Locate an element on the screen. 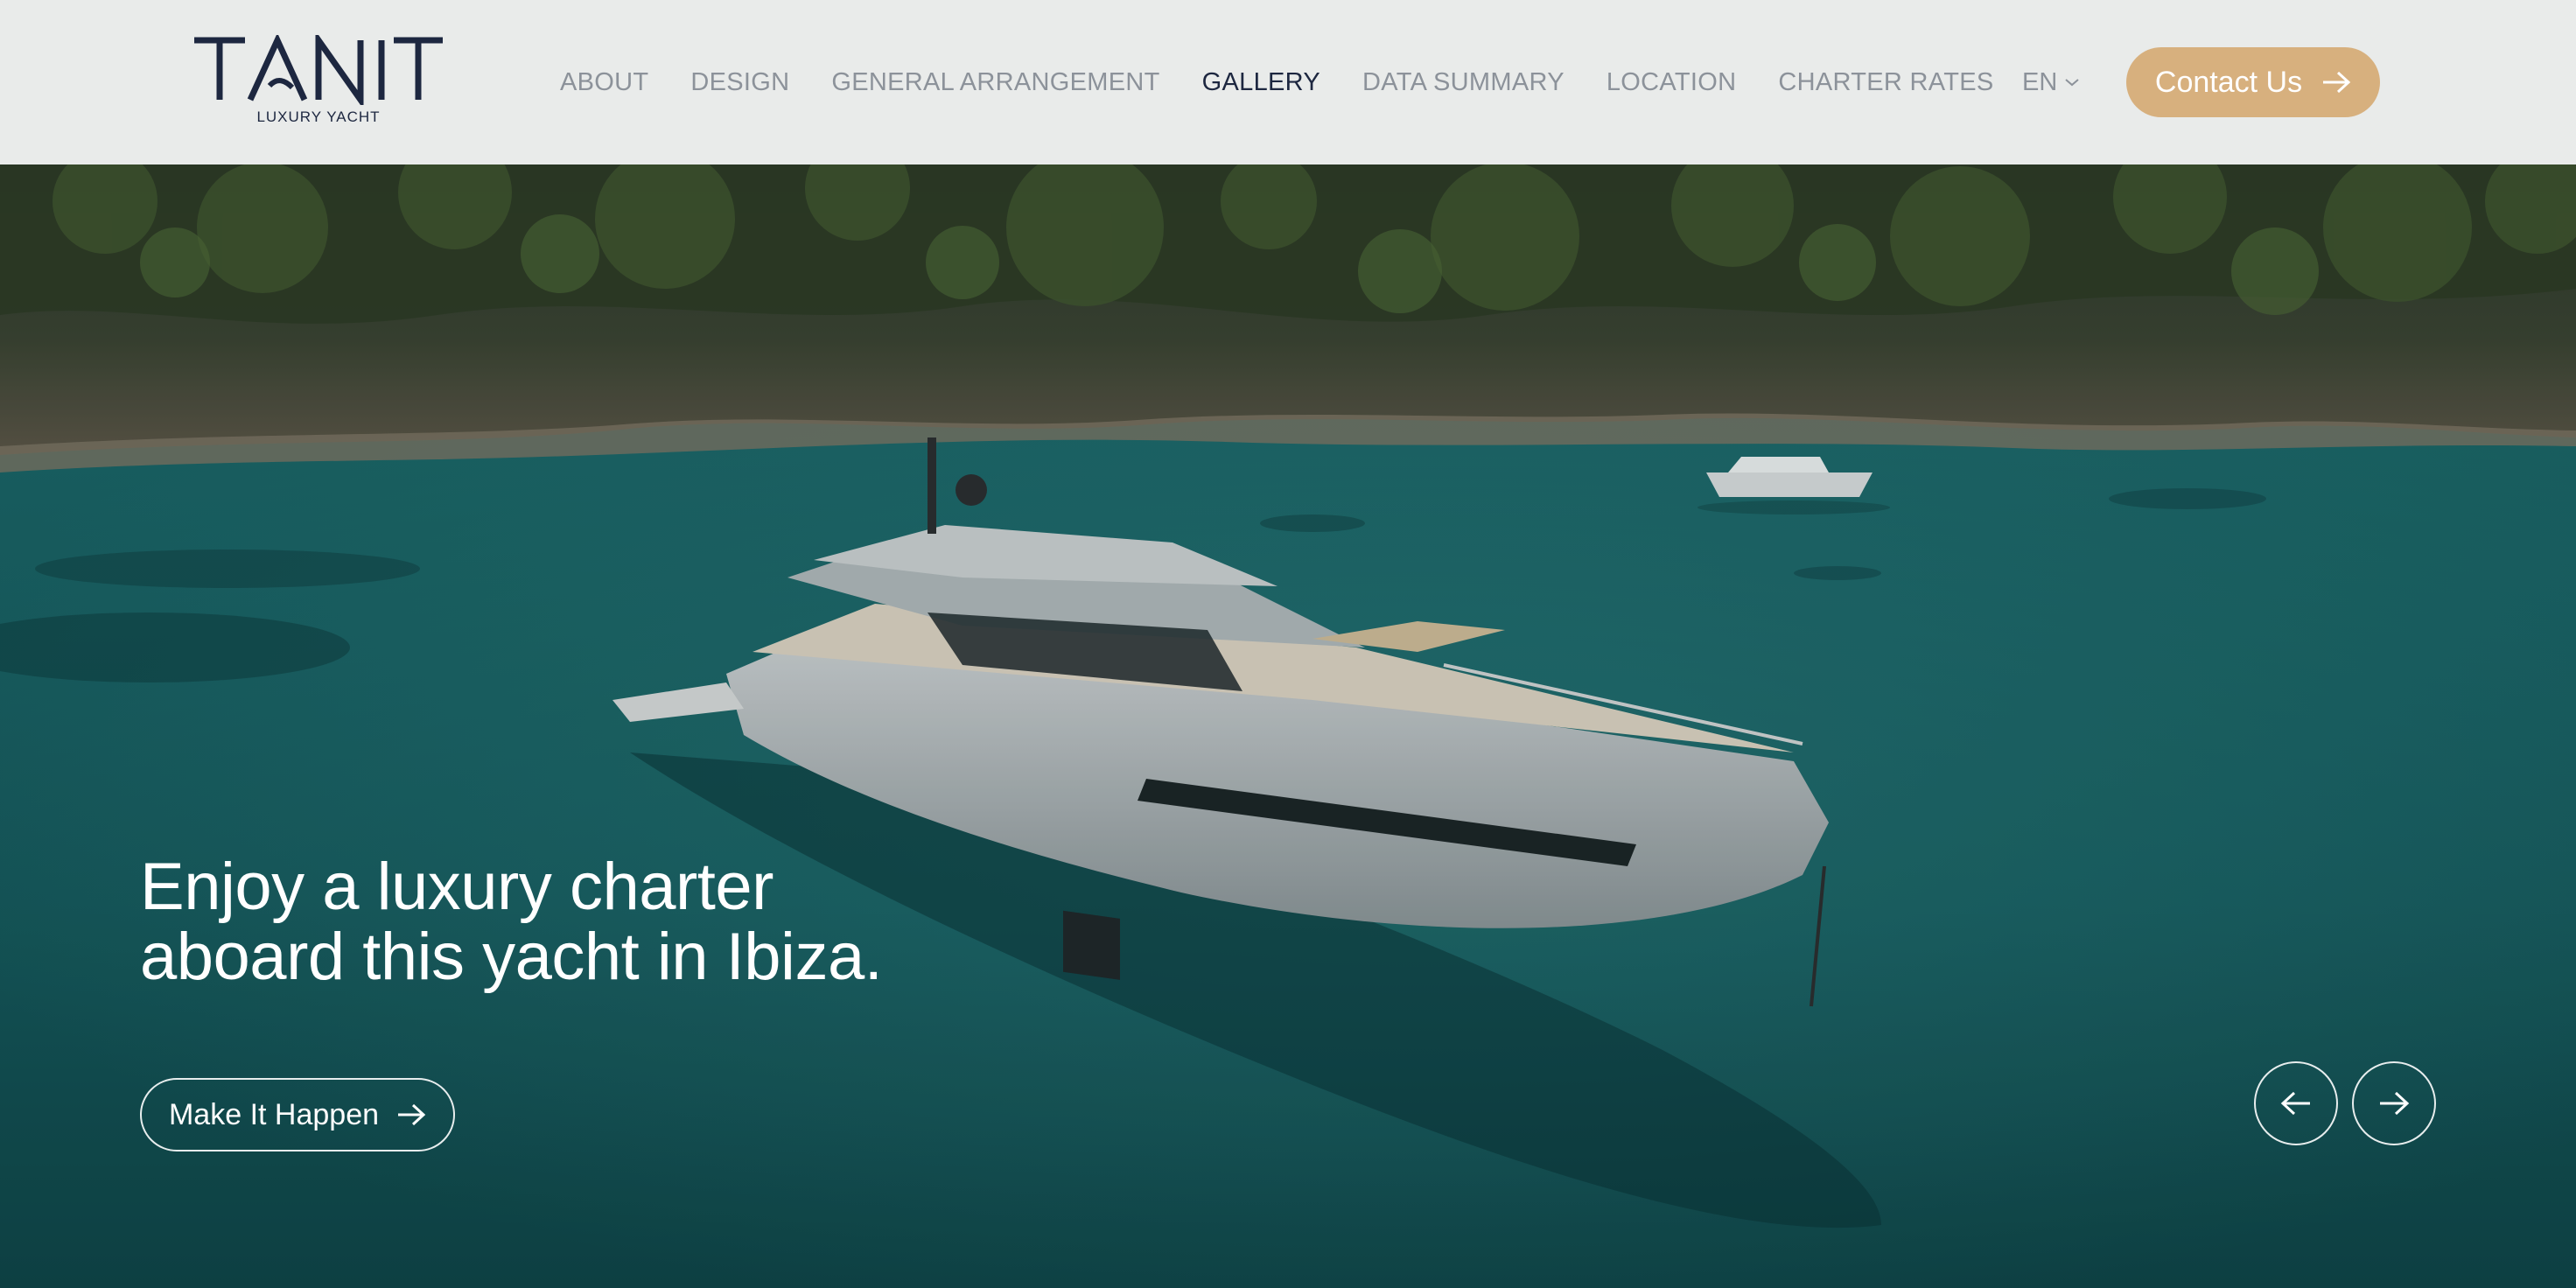  language-selector: EN is located at coordinates (2051, 82).